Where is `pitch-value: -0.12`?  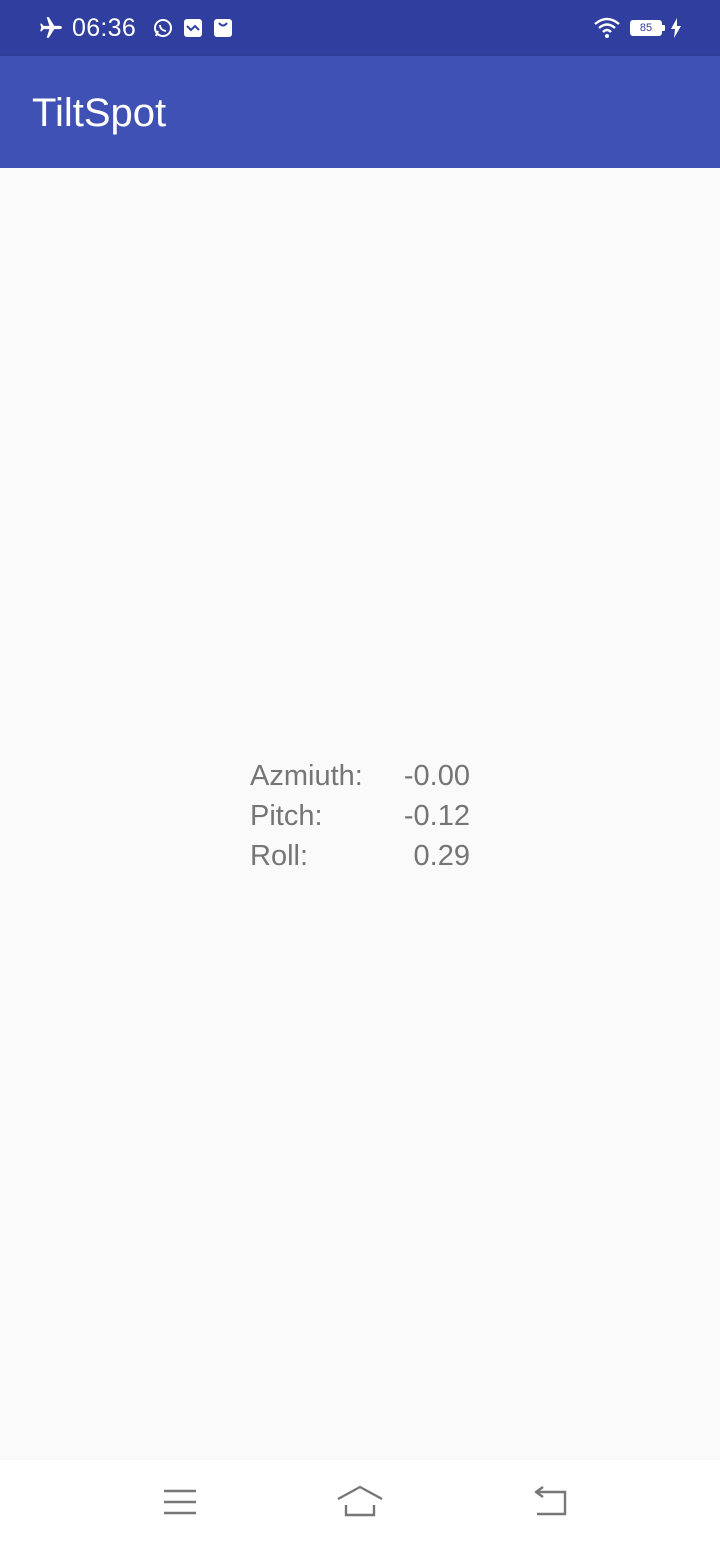 pitch-value: -0.12 is located at coordinates (436, 816).